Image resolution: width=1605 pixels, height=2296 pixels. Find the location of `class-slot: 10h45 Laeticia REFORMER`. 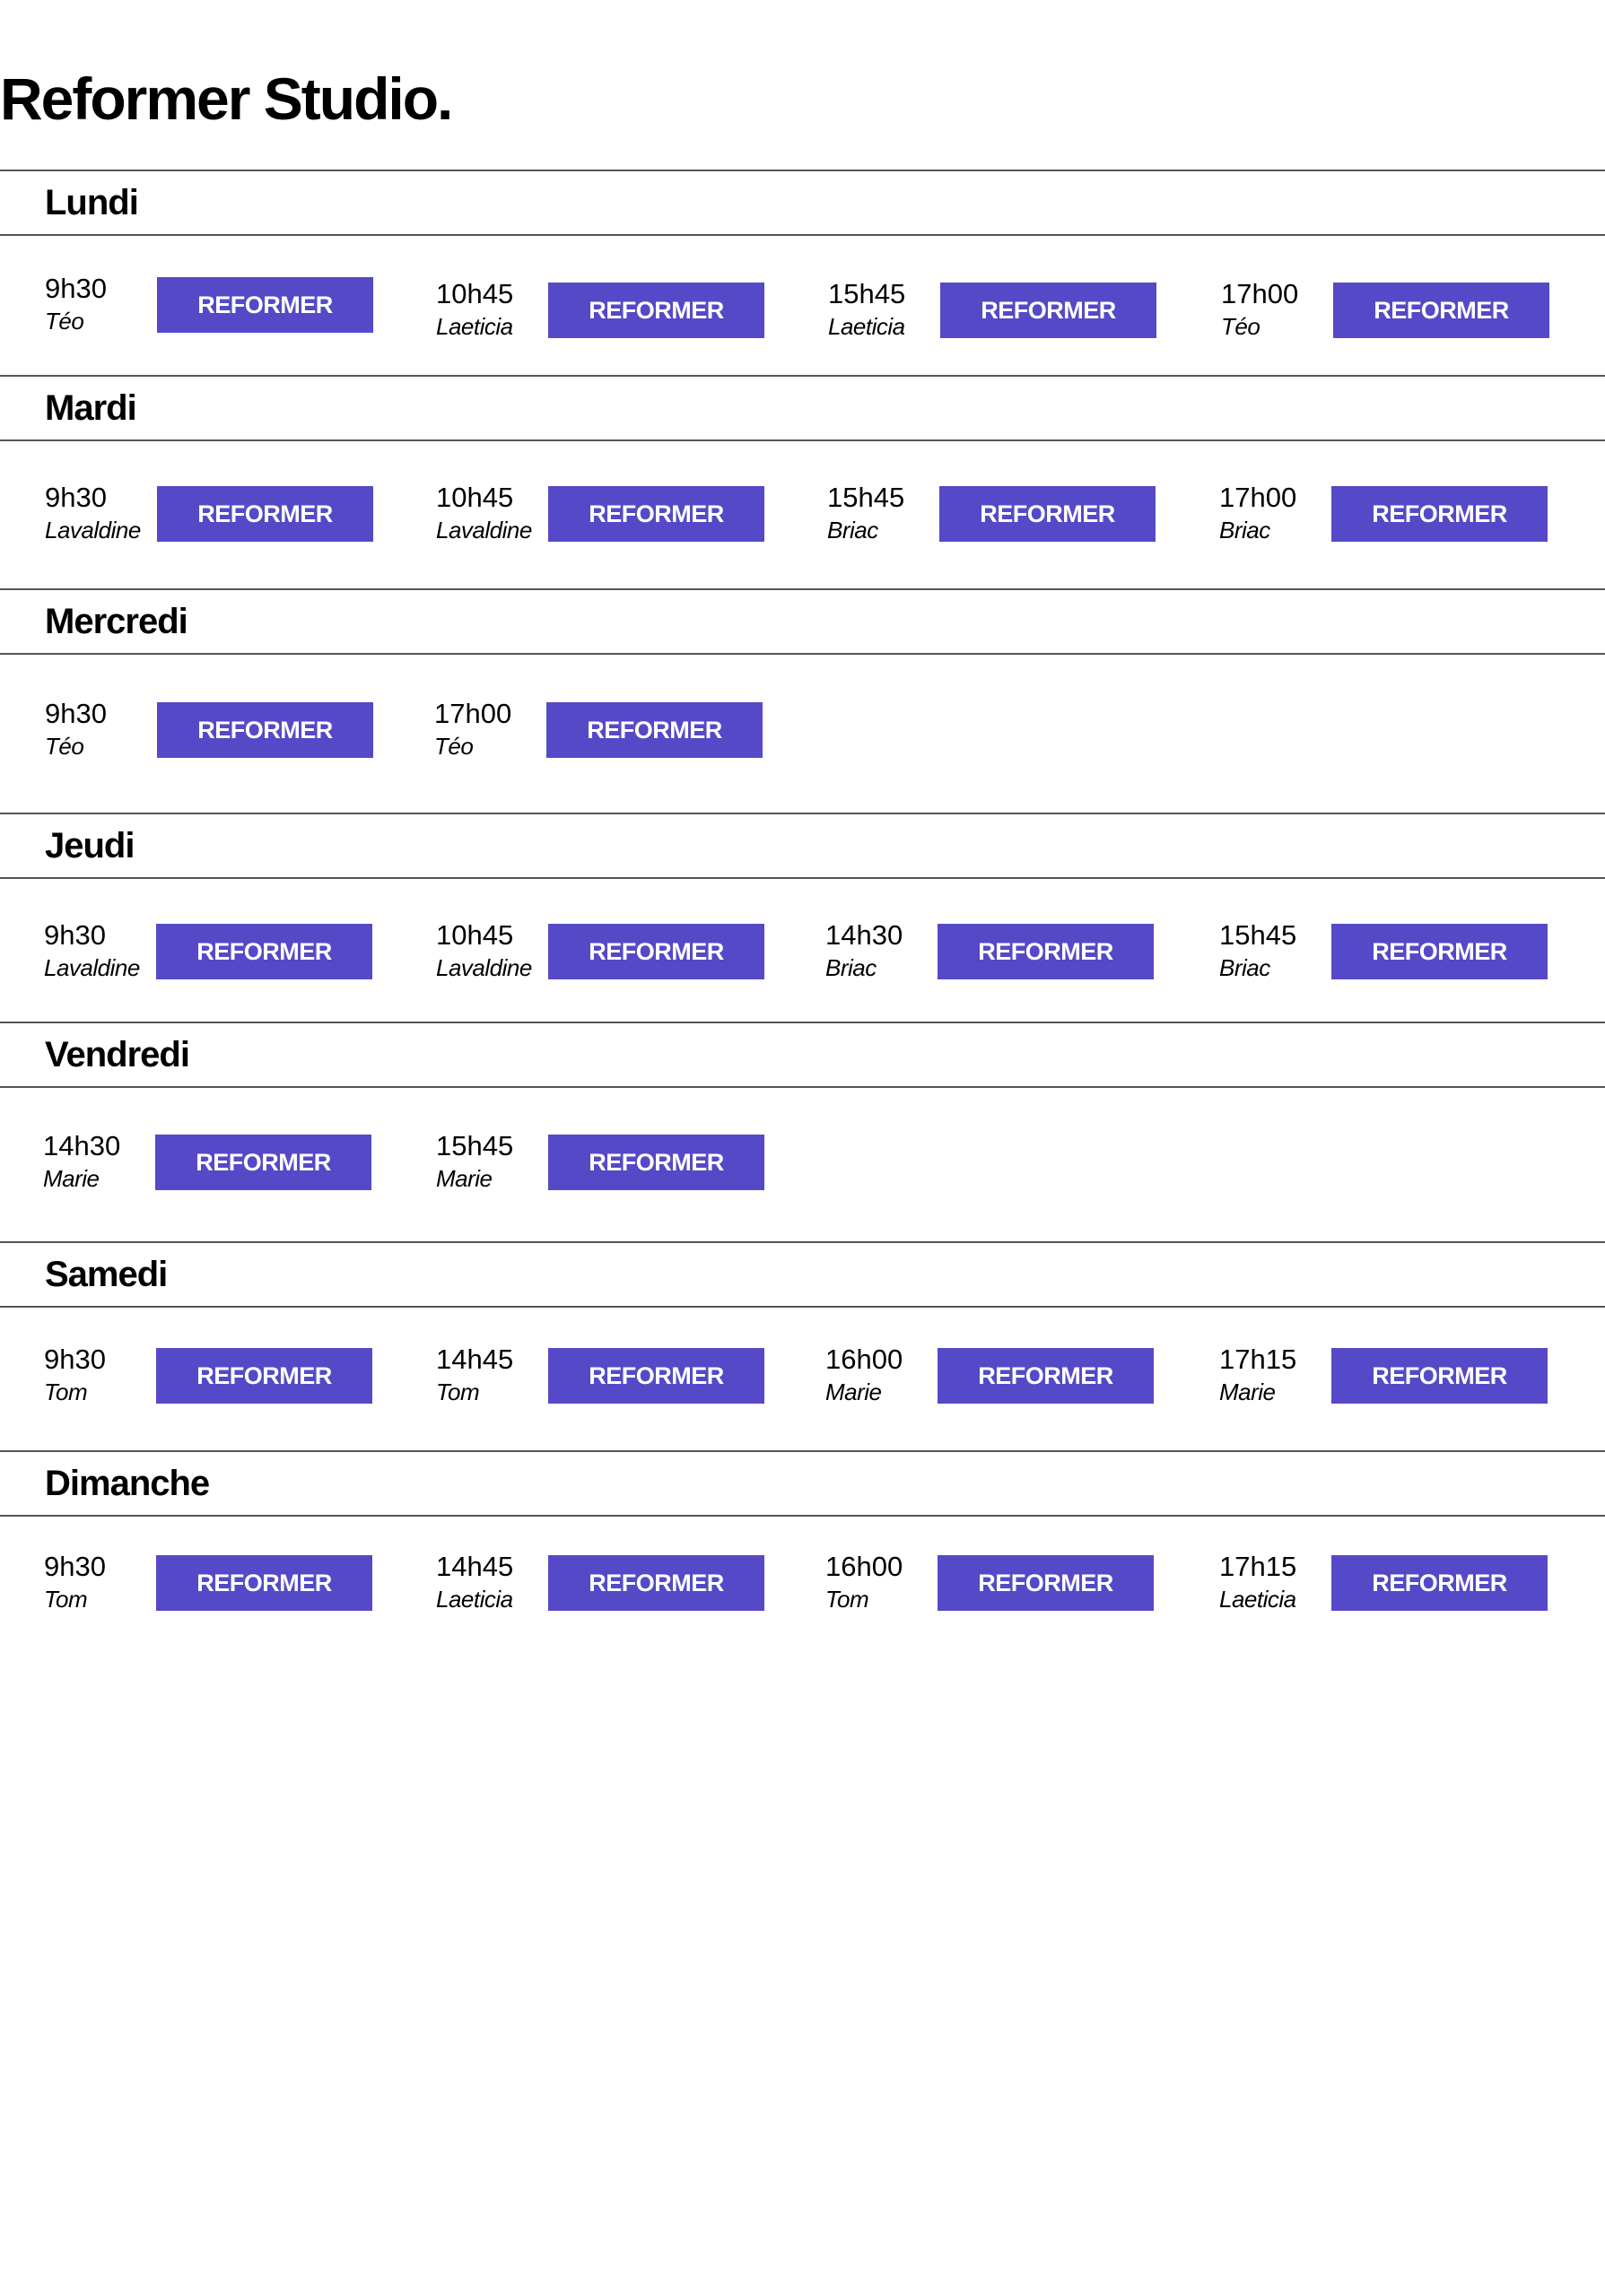

class-slot: 10h45 Laeticia REFORMER is located at coordinates (624, 310).